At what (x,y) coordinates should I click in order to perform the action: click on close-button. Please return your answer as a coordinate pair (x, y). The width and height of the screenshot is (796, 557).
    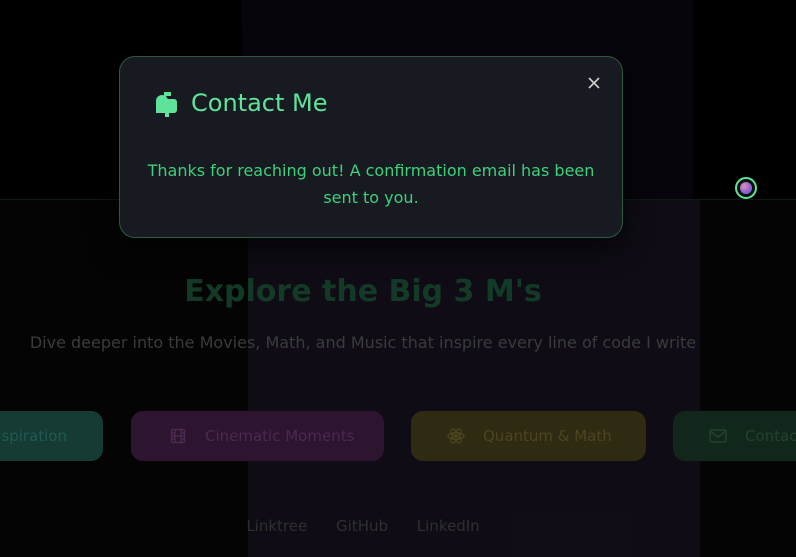
    Looking at the image, I should click on (594, 83).